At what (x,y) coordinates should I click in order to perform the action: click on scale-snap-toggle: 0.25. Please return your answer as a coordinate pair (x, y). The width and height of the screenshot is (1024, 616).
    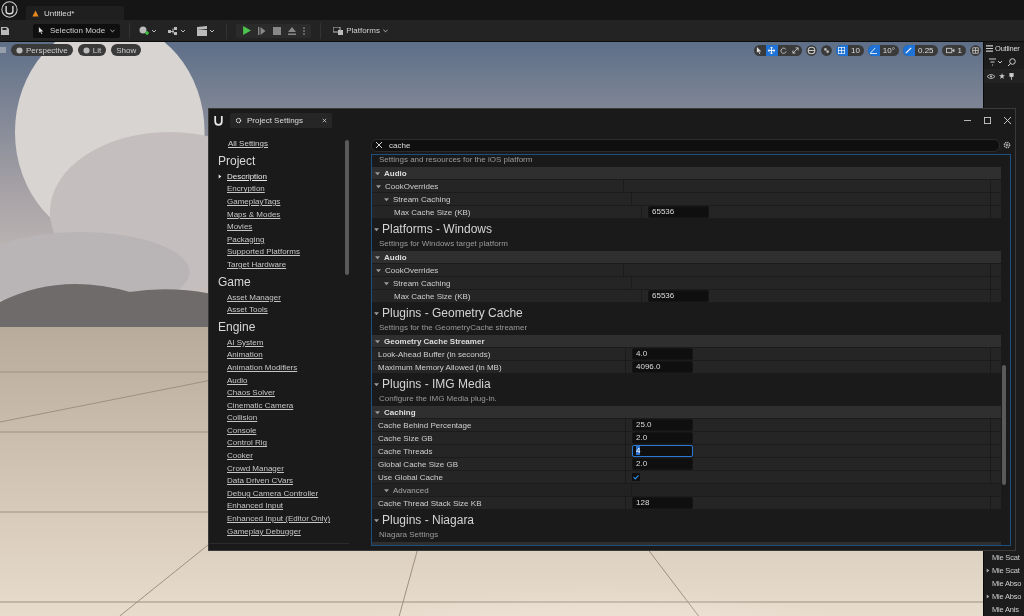
    Looking at the image, I should click on (920, 50).